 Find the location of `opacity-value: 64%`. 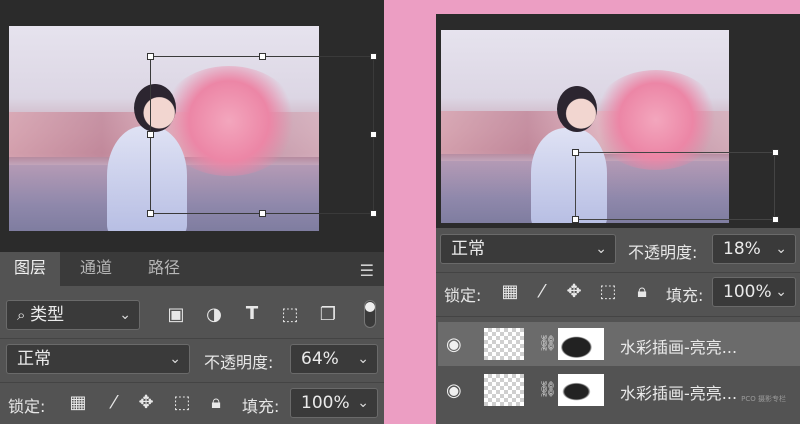

opacity-value: 64% is located at coordinates (320, 359).